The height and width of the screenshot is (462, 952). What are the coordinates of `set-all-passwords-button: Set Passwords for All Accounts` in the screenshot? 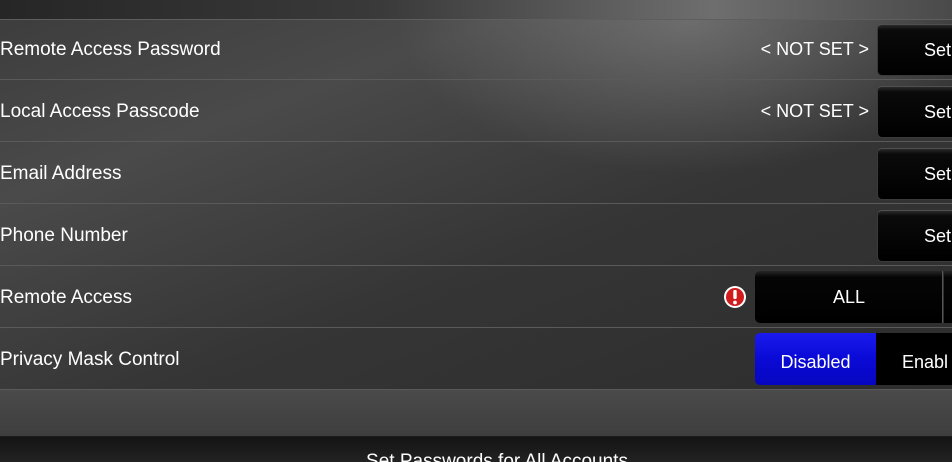 It's located at (476, 449).